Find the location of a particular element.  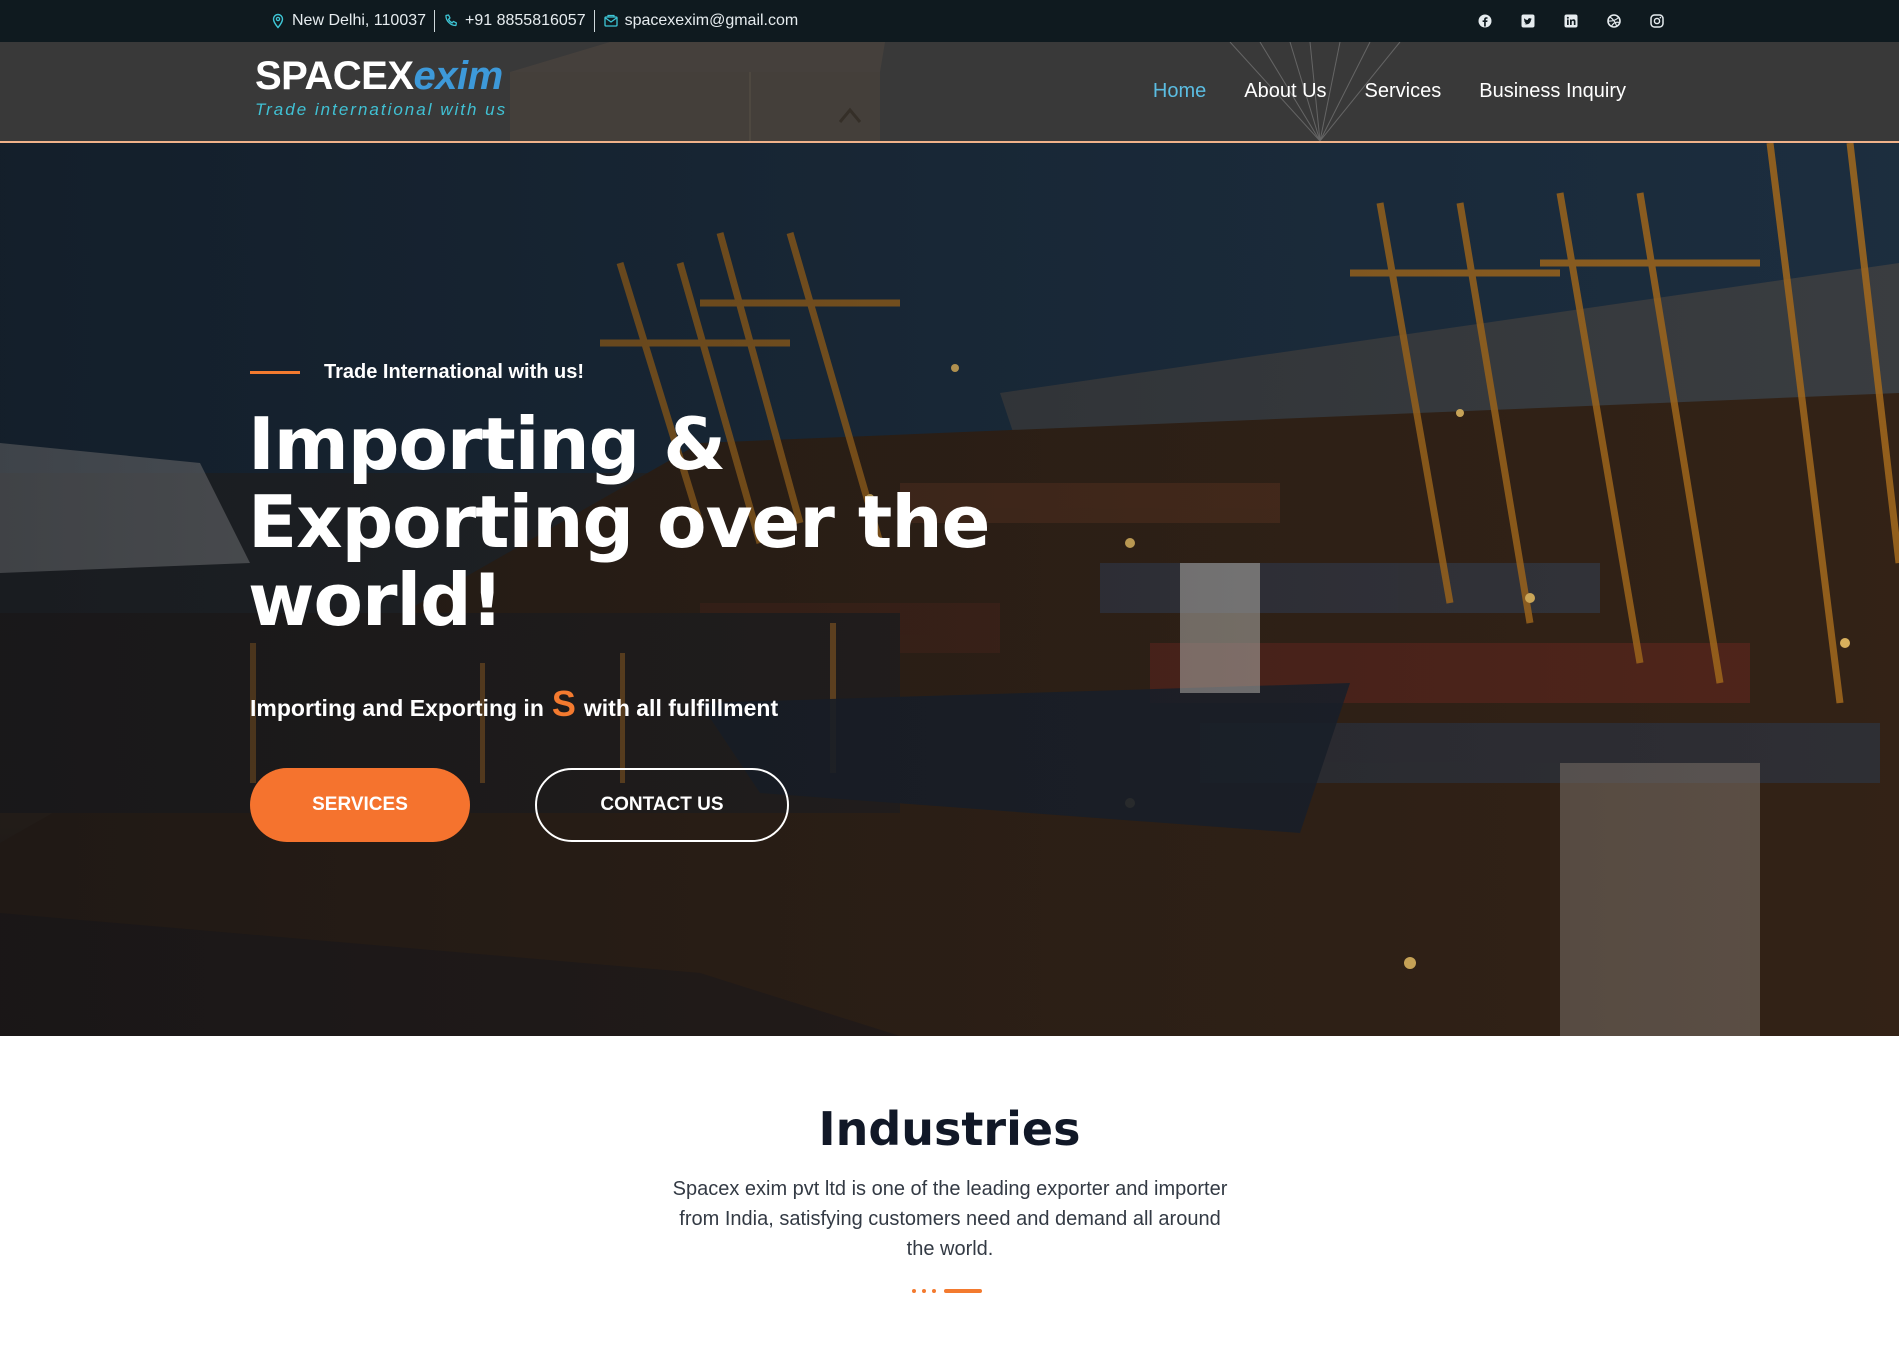

address-item: New Delhi, 110037 is located at coordinates (348, 21).